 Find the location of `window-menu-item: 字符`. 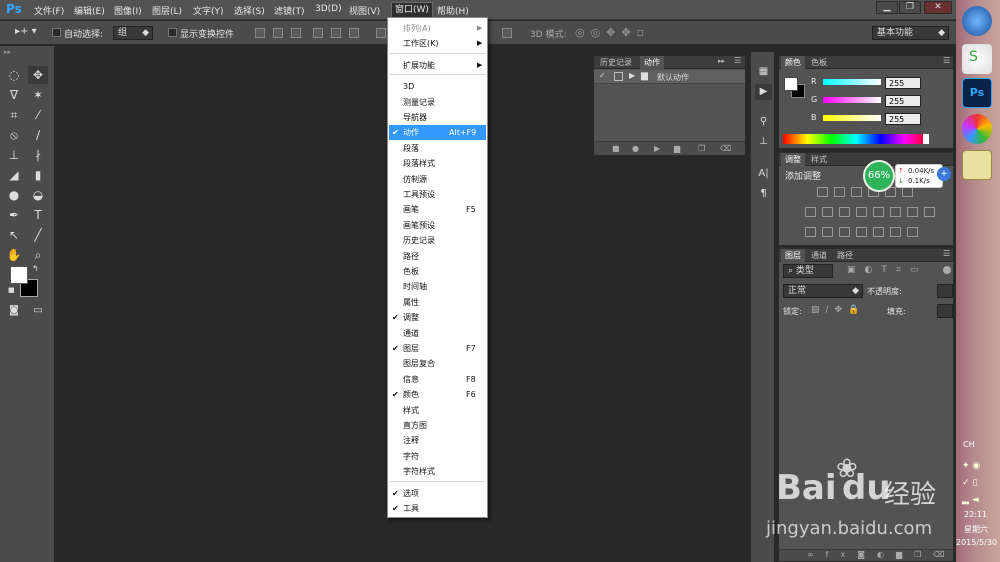

window-menu-item: 字符 is located at coordinates (437, 456).